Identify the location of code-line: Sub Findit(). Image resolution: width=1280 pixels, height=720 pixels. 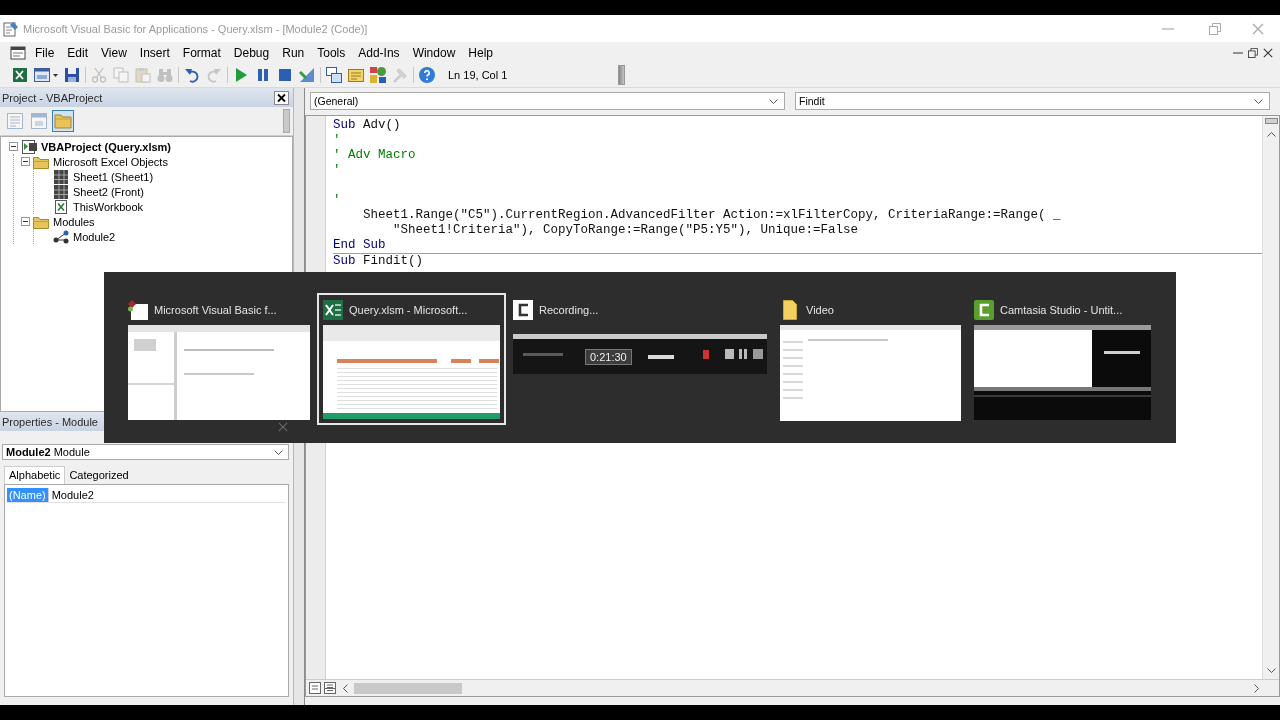
(378, 261).